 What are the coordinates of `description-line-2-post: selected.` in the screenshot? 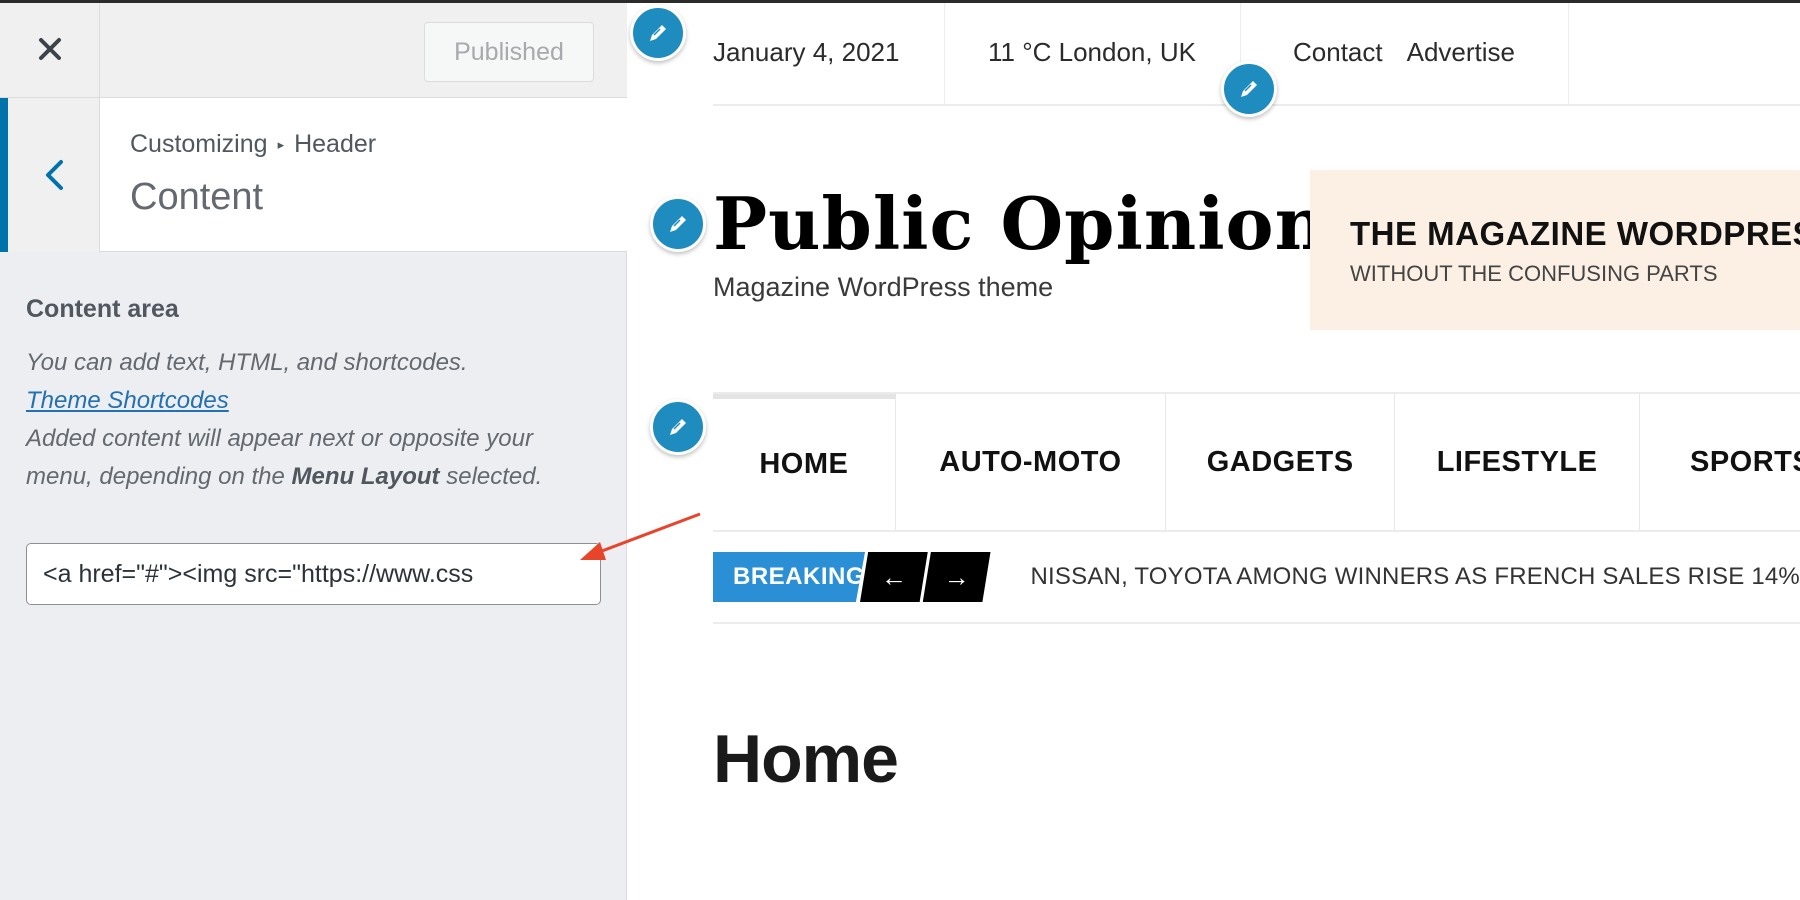 It's located at (491, 476).